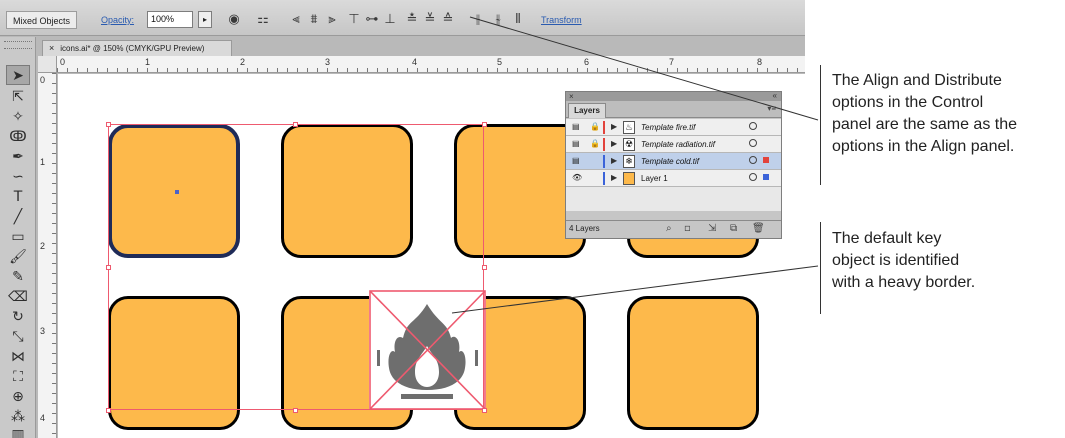 This screenshot has height=438, width=1065. Describe the element at coordinates (18, 217) in the screenshot. I see `line-tool-icon: ╱` at that location.